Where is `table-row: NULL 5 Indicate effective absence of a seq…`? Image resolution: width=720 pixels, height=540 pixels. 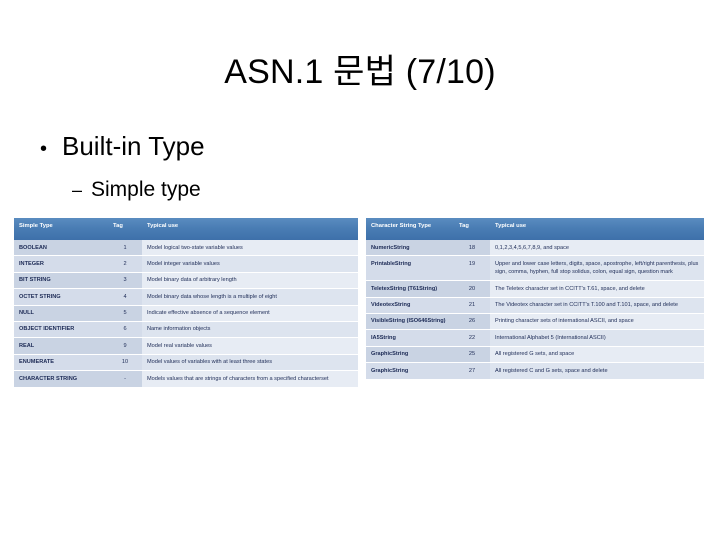
table-row: NULL 5 Indicate effective absence of a seq… is located at coordinates (186, 313).